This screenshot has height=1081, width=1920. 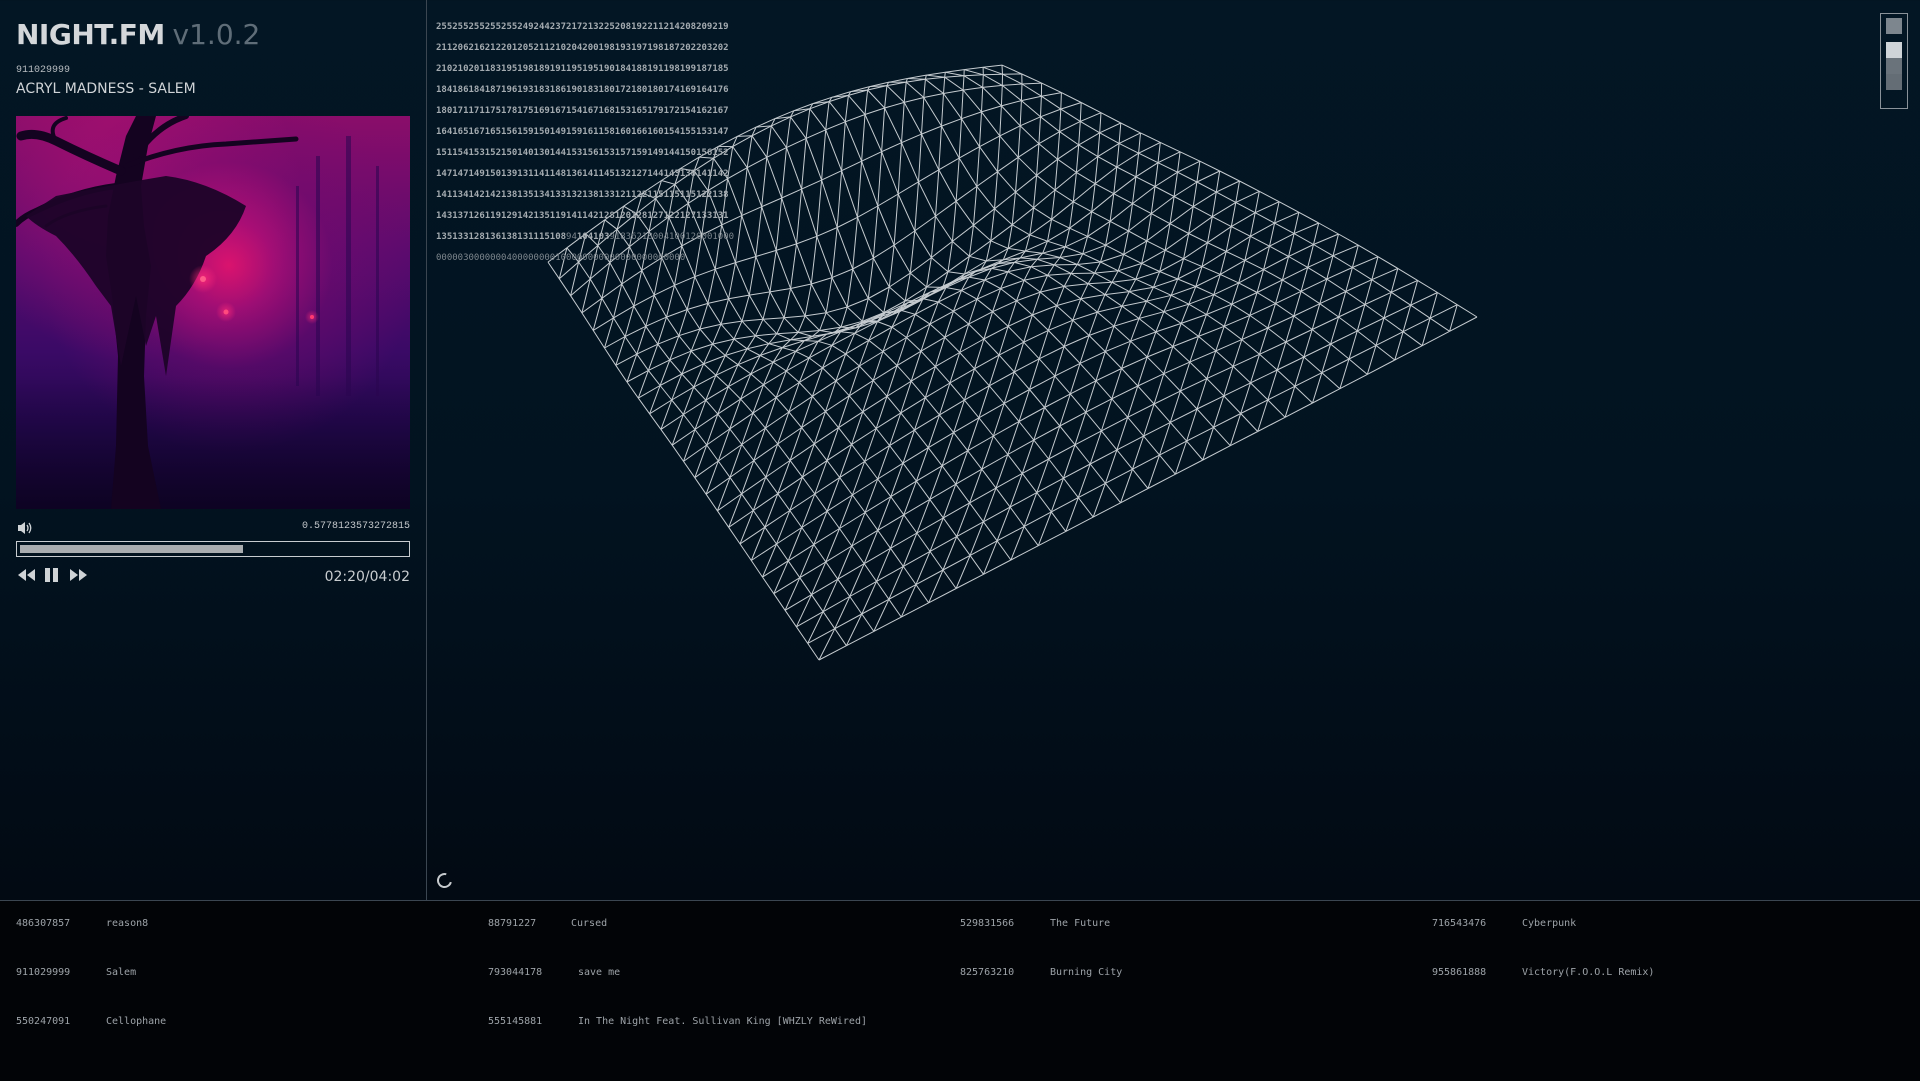 I want to click on speaker-volume-icon, so click(x=25, y=528).